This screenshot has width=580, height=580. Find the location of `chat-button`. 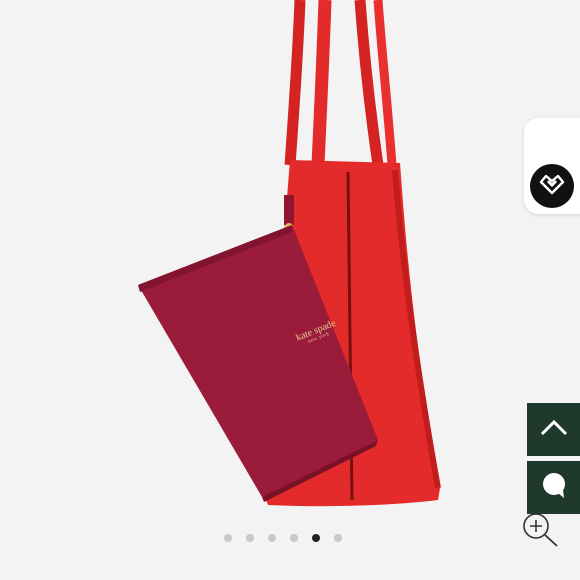

chat-button is located at coordinates (553, 487).